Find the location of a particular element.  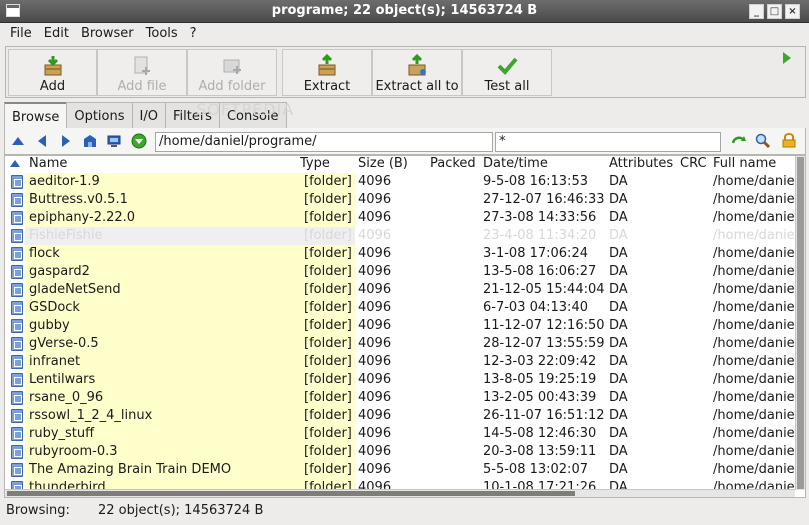

tab-browse: Browse is located at coordinates (36, 115).